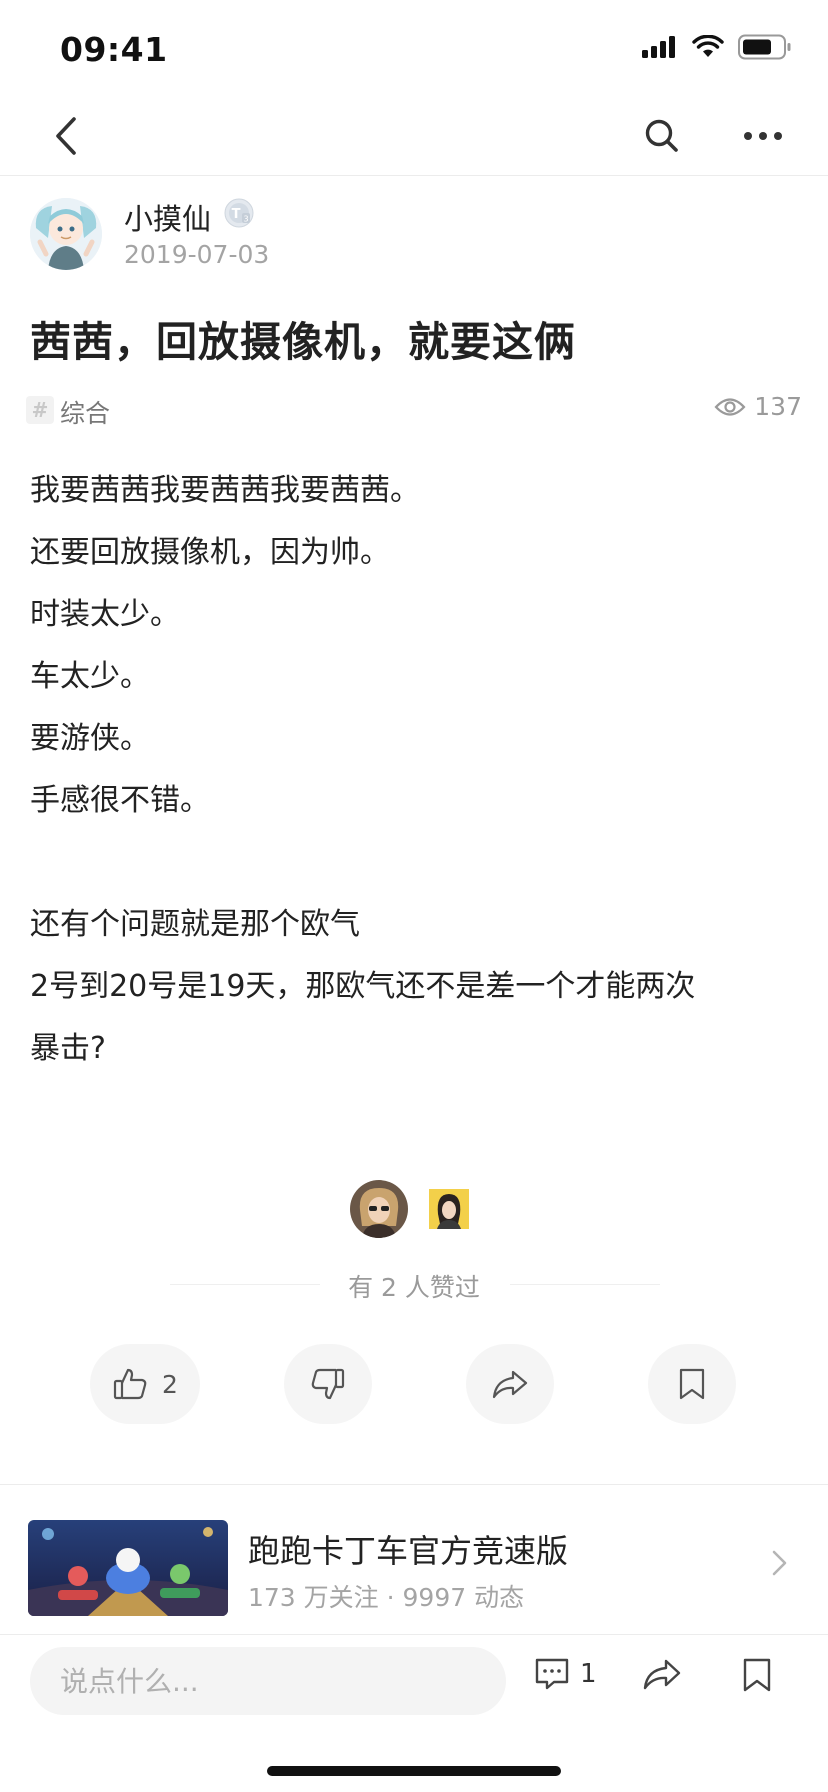 This screenshot has height=1792, width=828. I want to click on dislike-button, so click(328, 1384).